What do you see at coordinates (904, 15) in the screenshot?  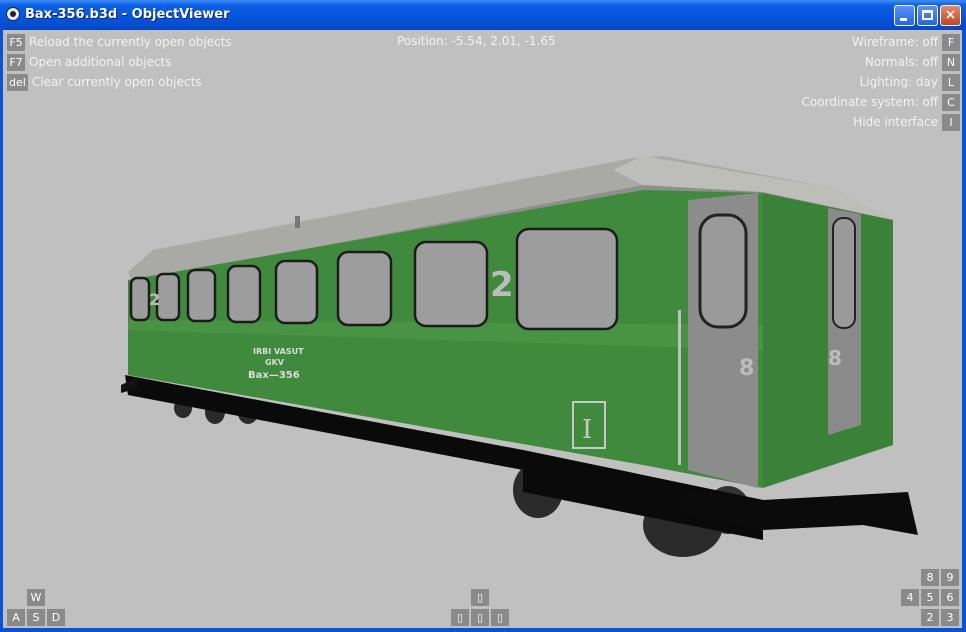 I see `minimize-button` at bounding box center [904, 15].